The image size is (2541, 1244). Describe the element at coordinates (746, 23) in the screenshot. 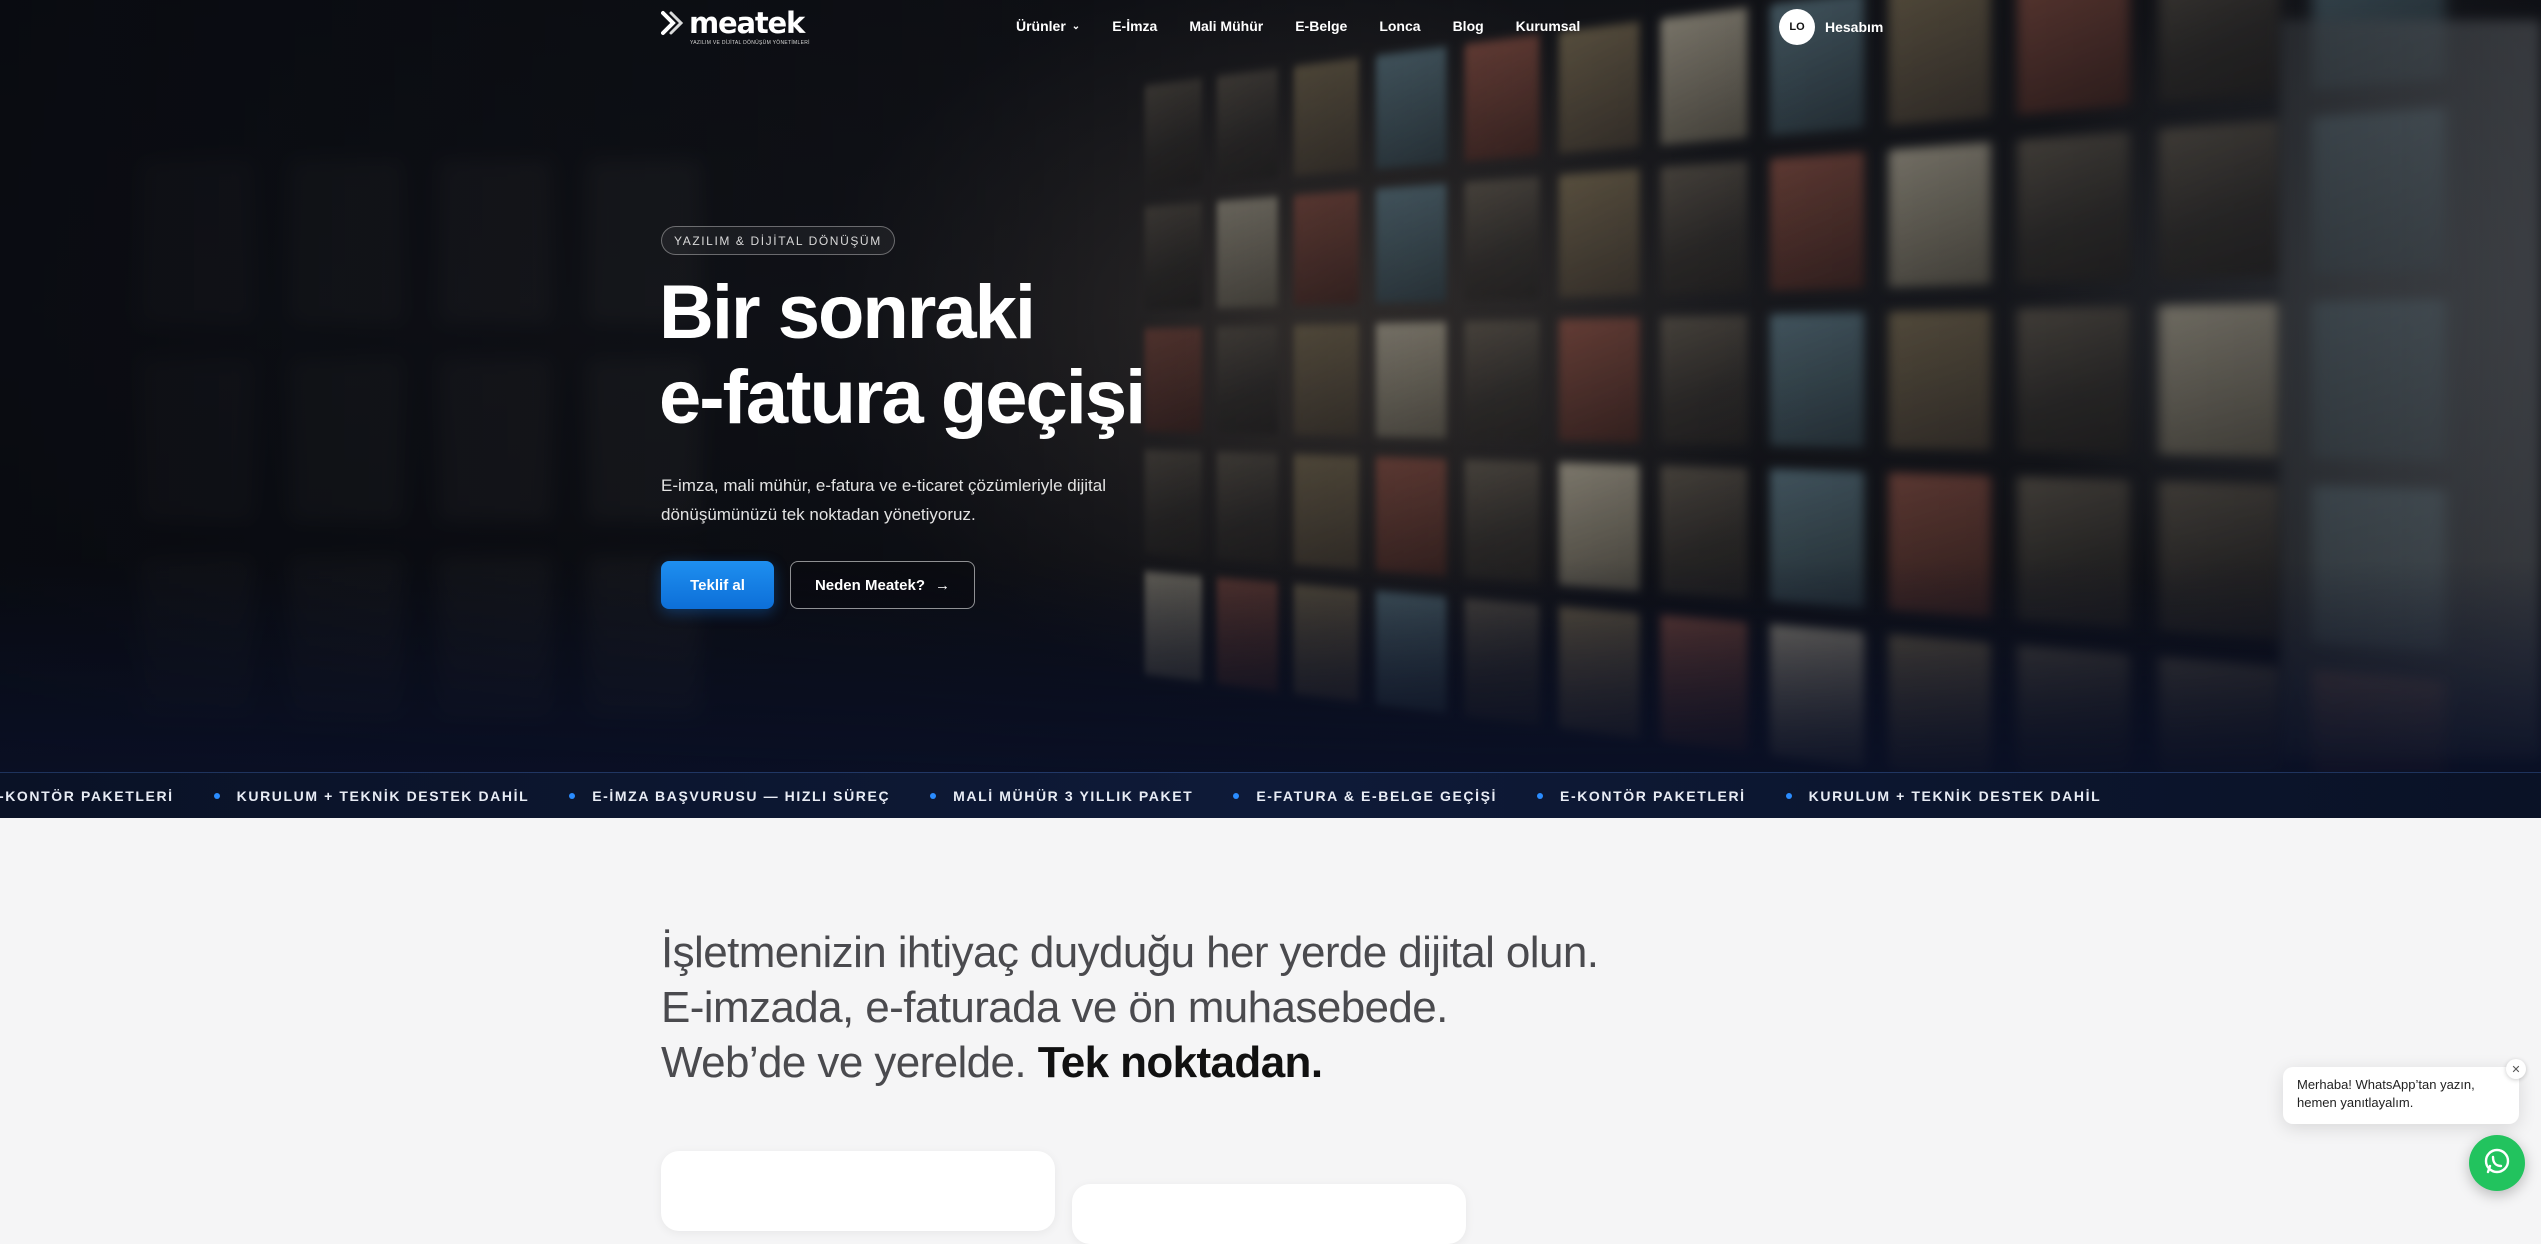

I see `logo-wordmark: meatek` at that location.